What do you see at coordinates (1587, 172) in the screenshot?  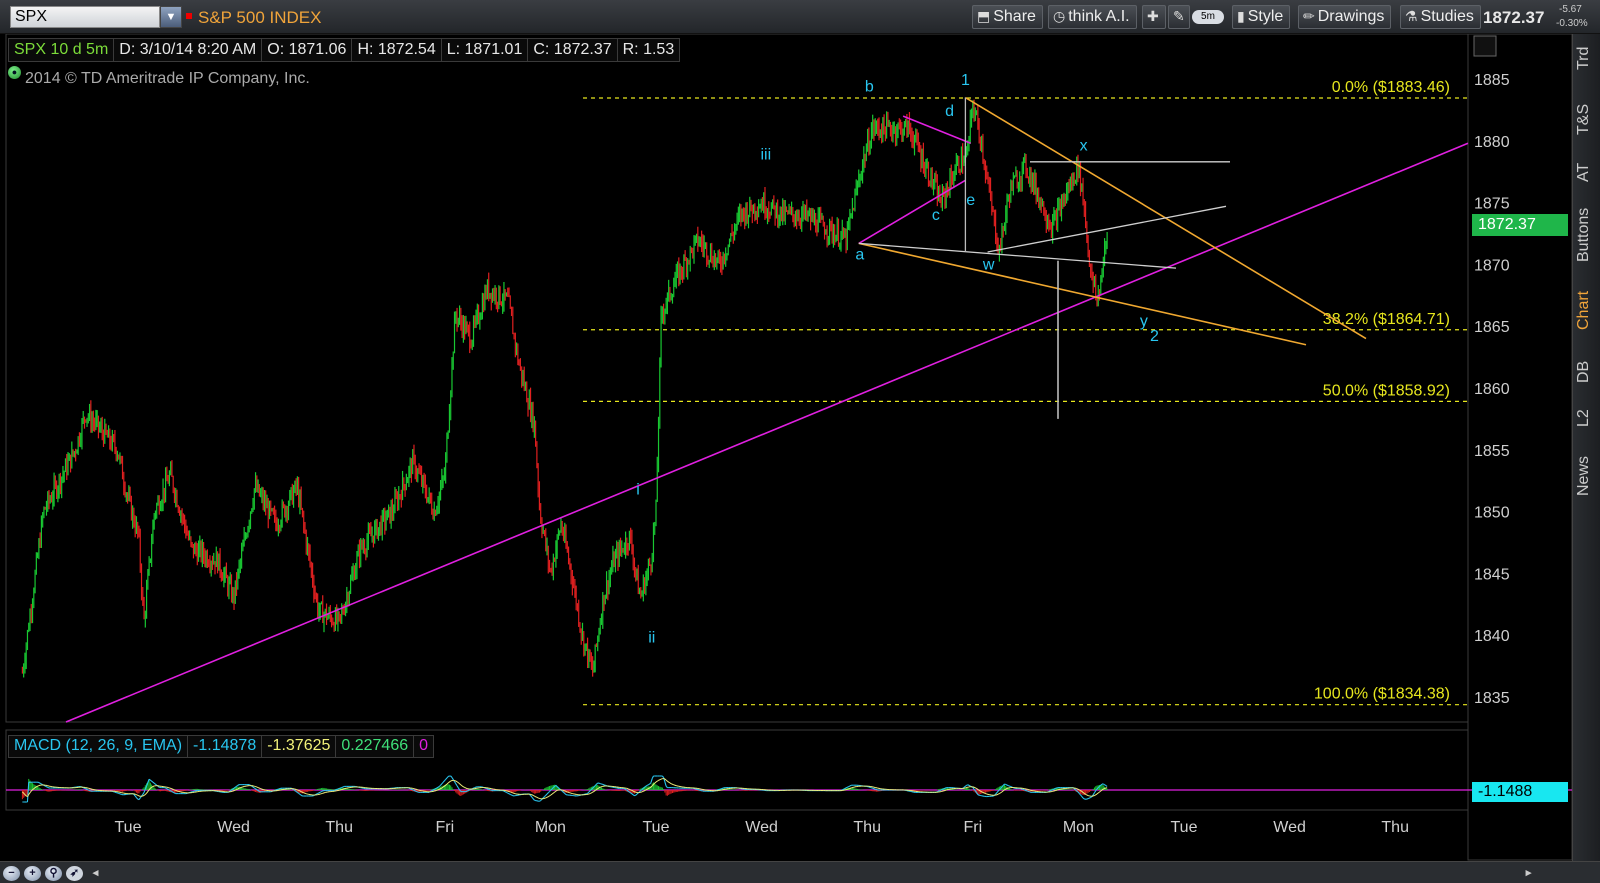 I see `tab-at: AT` at bounding box center [1587, 172].